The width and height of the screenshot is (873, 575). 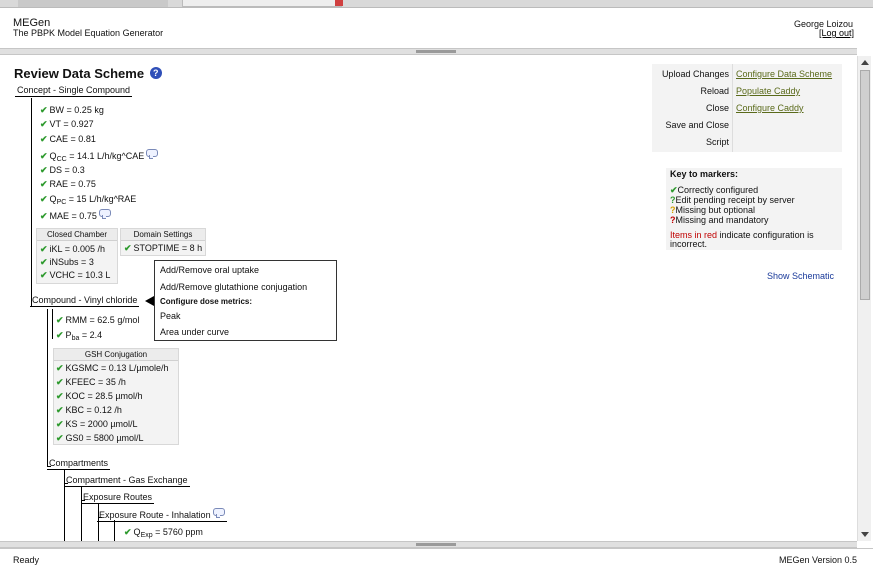 What do you see at coordinates (865, 62) in the screenshot?
I see `scroll-up-icon` at bounding box center [865, 62].